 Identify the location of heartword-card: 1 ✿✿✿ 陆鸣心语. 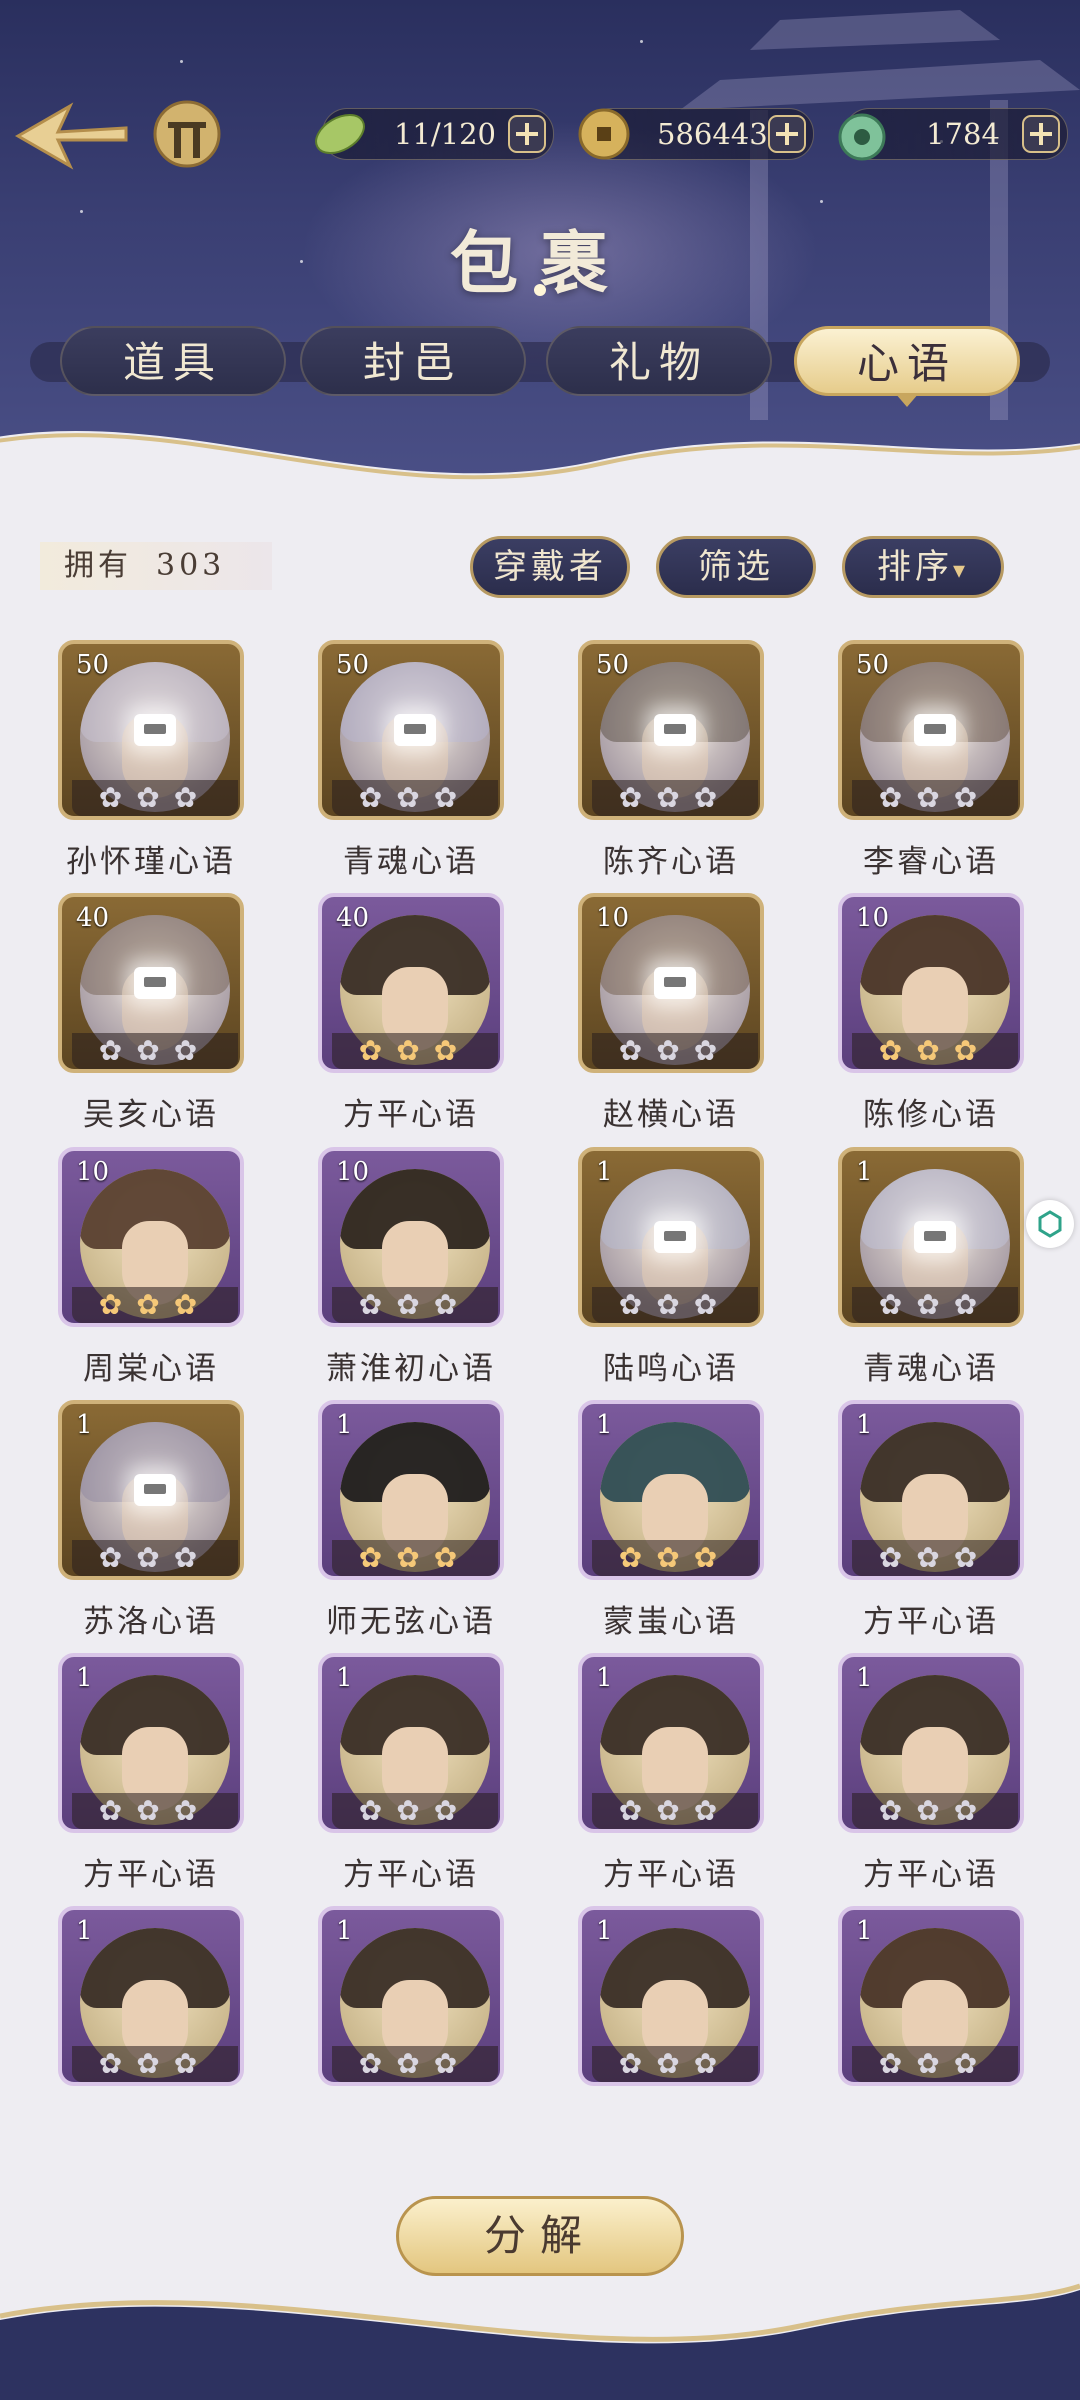
(671, 1274).